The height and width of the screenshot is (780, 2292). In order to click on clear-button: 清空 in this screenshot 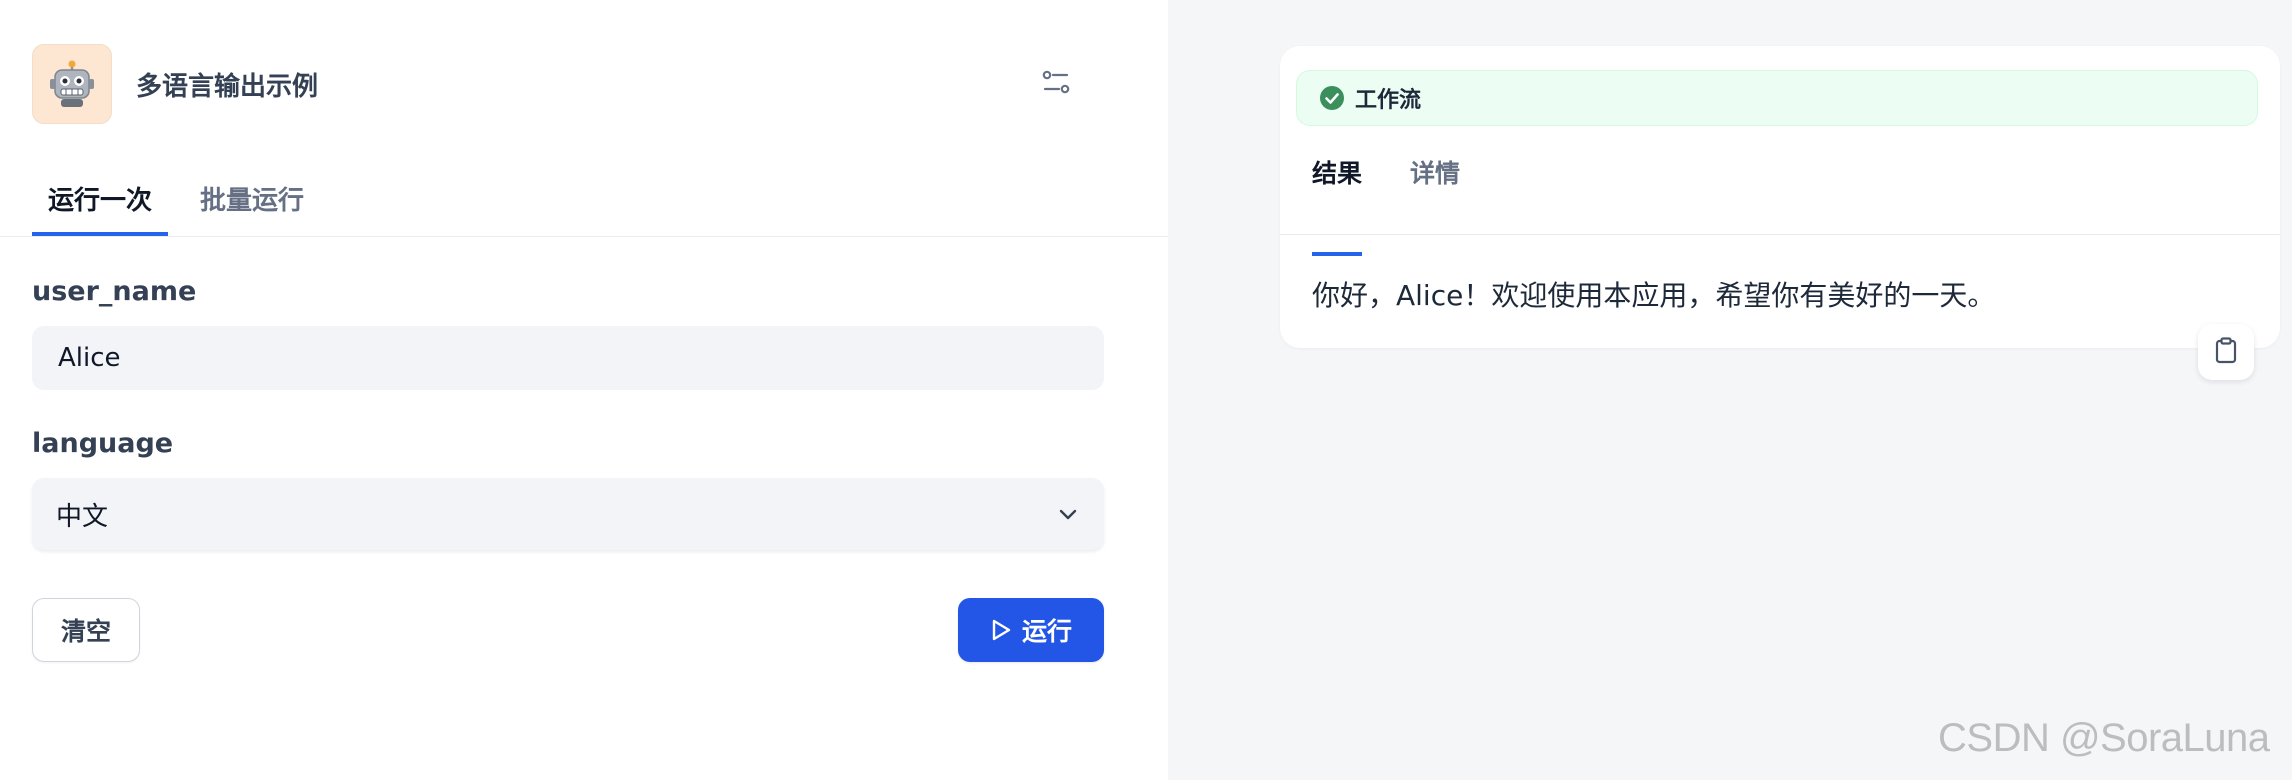, I will do `click(86, 630)`.